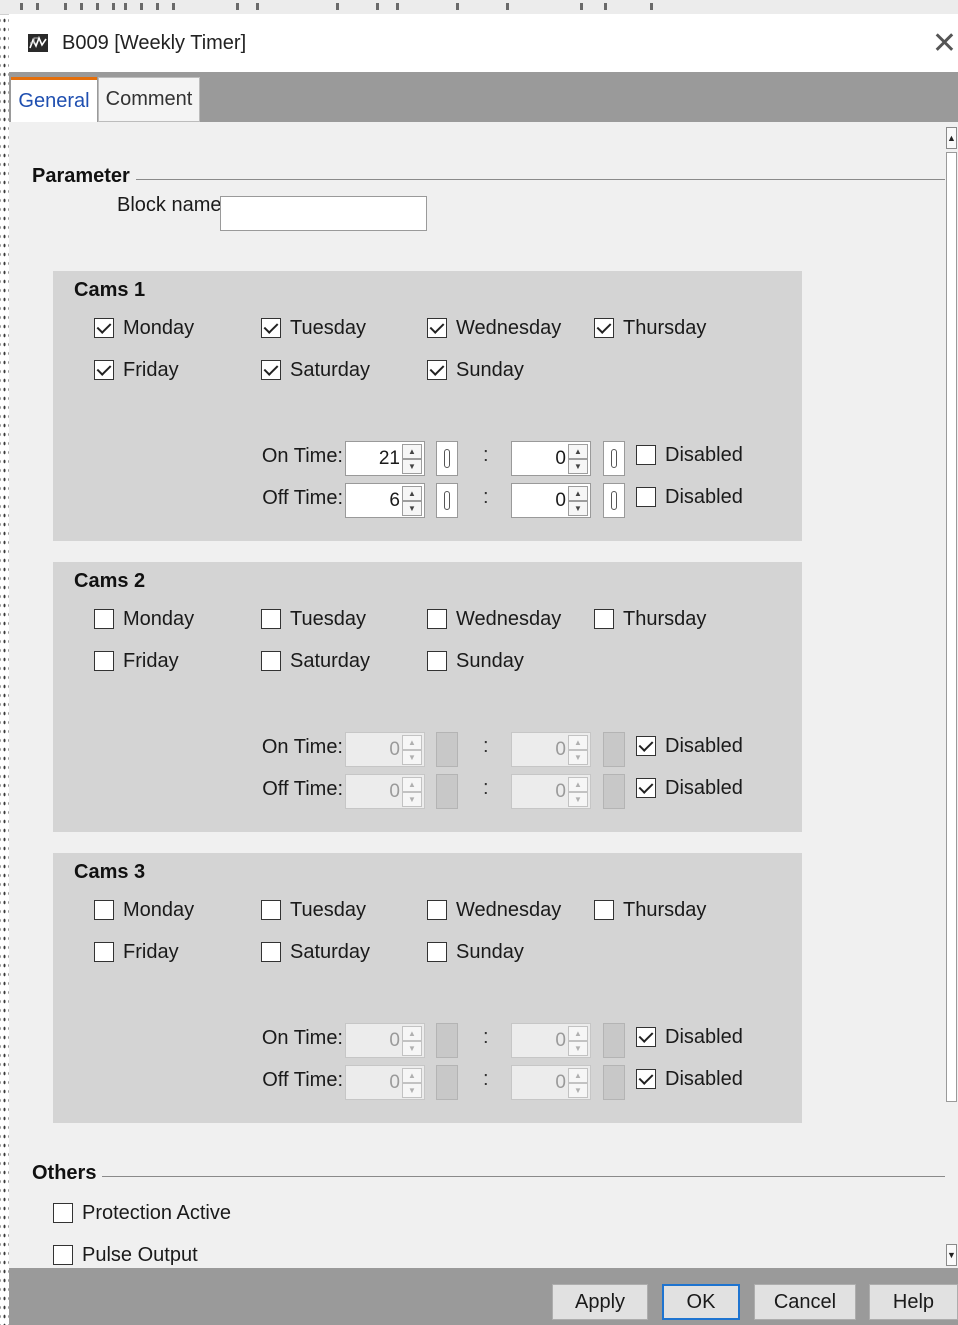 Image resolution: width=958 pixels, height=1325 pixels. Describe the element at coordinates (689, 746) in the screenshot. I see `cams-2-on-time-disabled-checkbox: Disabled` at that location.